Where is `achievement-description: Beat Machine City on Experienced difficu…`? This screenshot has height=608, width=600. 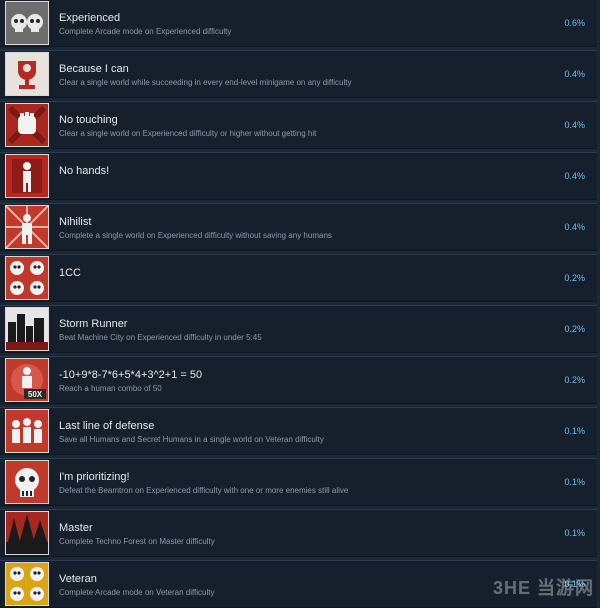
achievement-description: Beat Machine City on Experienced difficu… is located at coordinates (160, 337).